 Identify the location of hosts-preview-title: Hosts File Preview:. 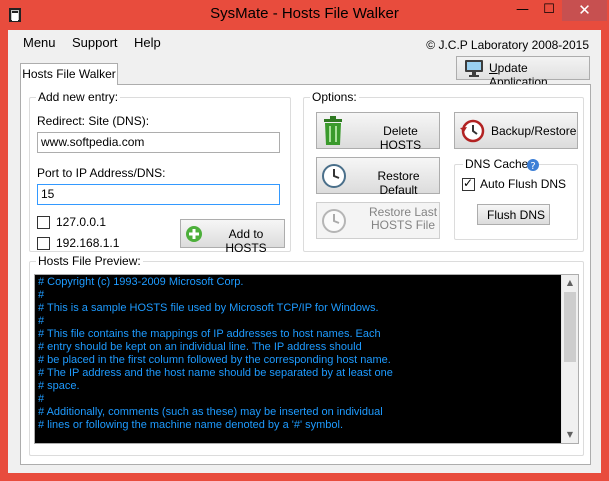
(89, 261).